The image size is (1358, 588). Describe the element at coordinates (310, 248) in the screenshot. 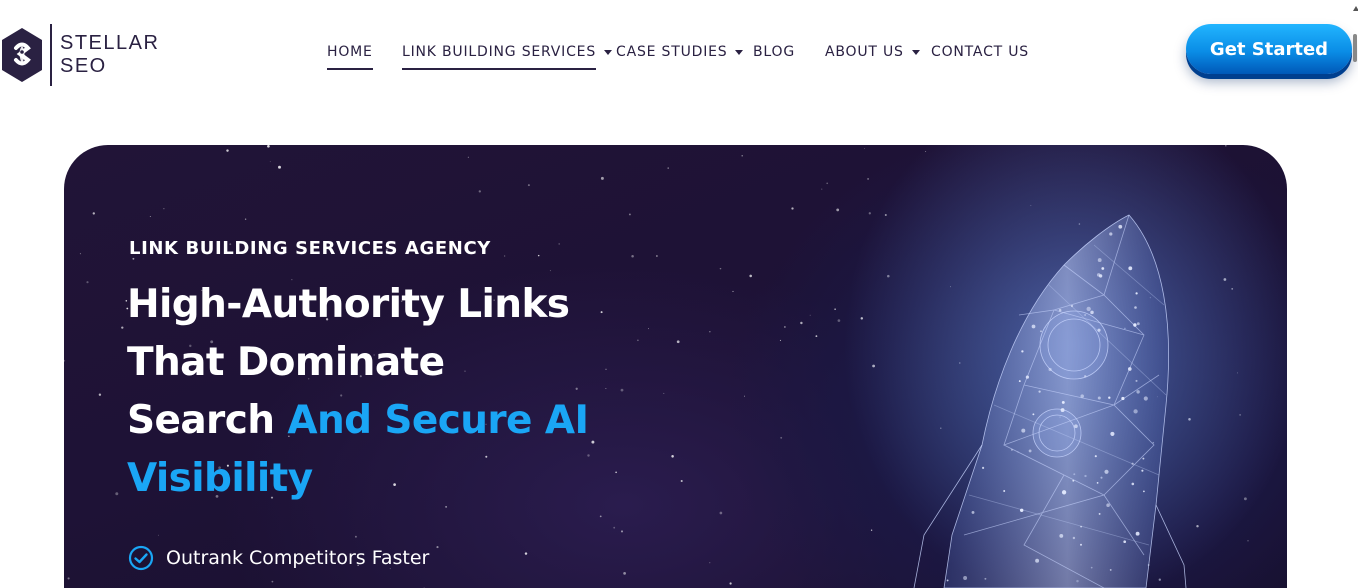

I see `hero-eyebrow: LINK BUILDING SERVICES AGENCY` at that location.